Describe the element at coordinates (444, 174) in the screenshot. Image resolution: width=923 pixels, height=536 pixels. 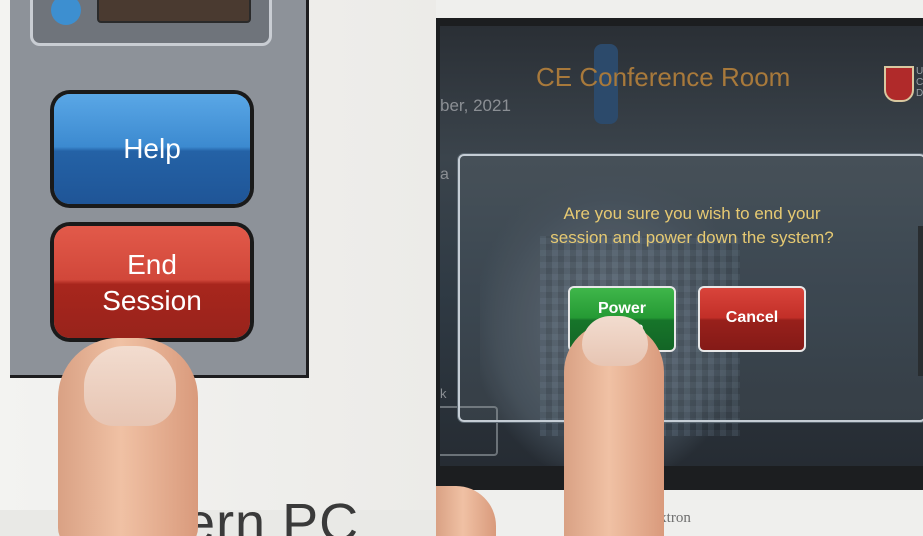
I see `background-text-fragment: a` at that location.